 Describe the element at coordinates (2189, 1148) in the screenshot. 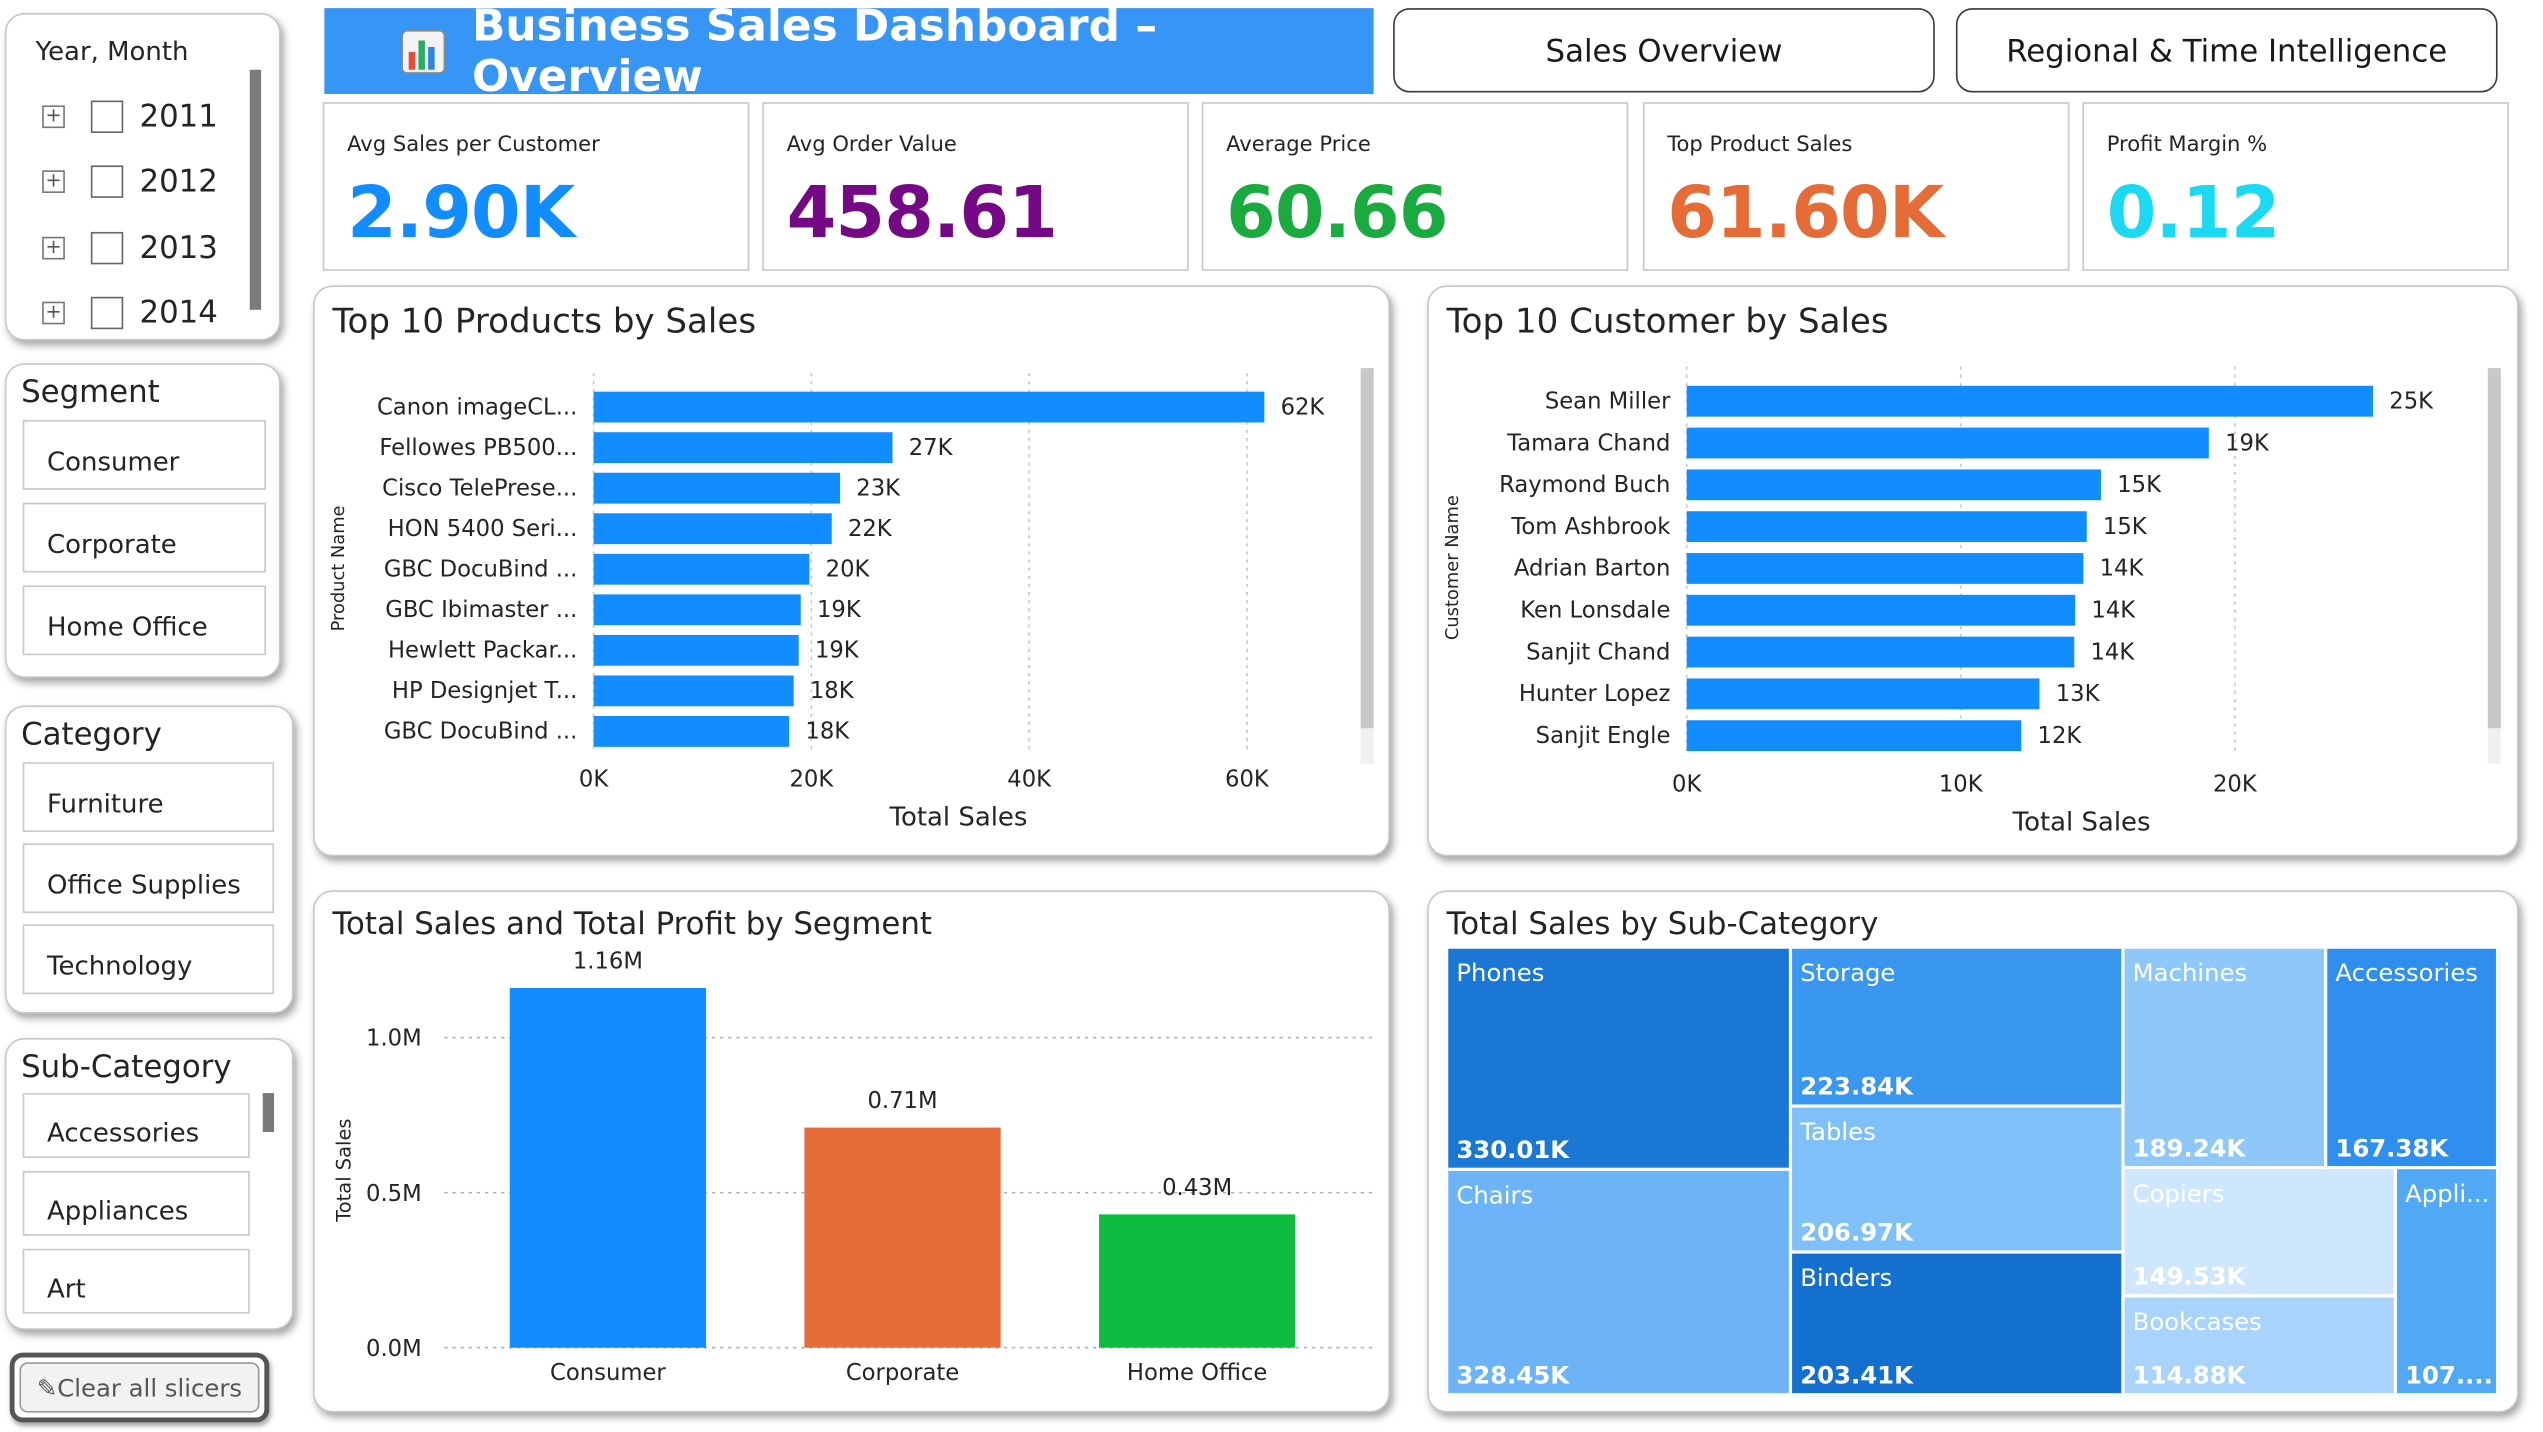

I see `treemap-cell-value: 189.24K` at that location.